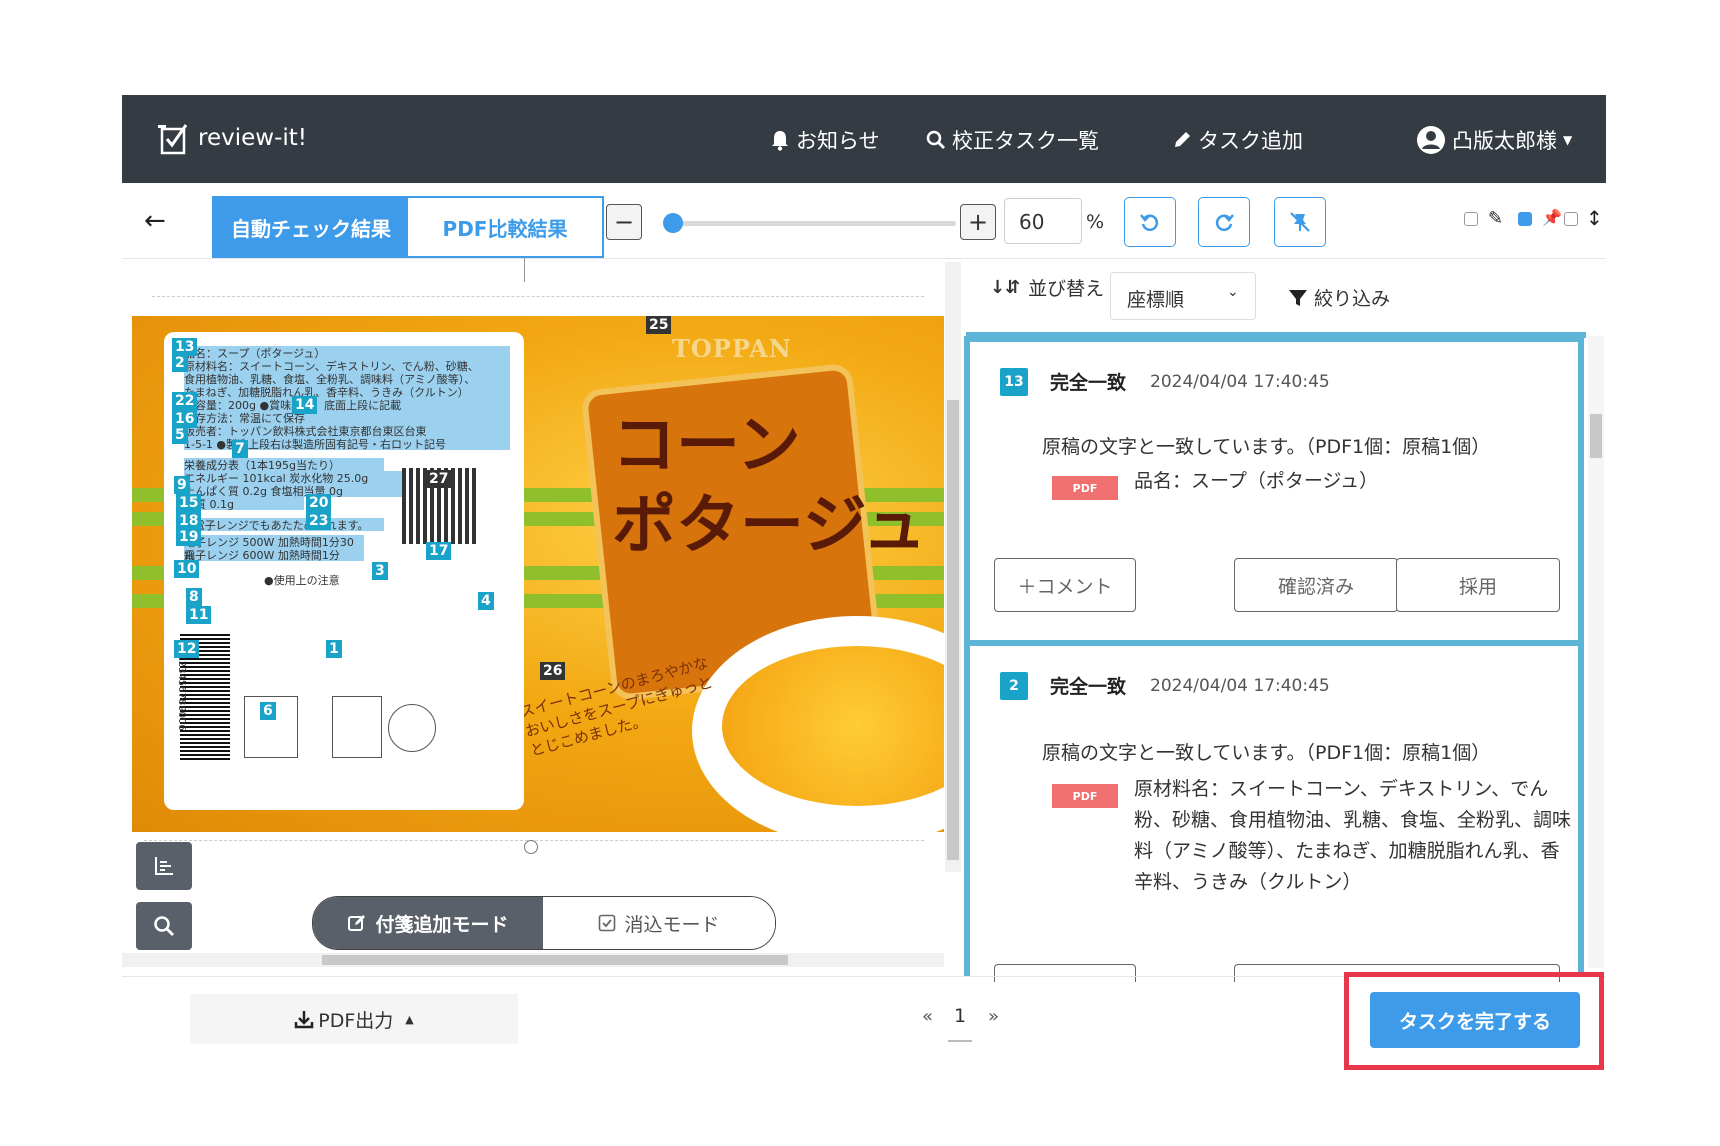  I want to click on logo-icon, so click(173, 139).